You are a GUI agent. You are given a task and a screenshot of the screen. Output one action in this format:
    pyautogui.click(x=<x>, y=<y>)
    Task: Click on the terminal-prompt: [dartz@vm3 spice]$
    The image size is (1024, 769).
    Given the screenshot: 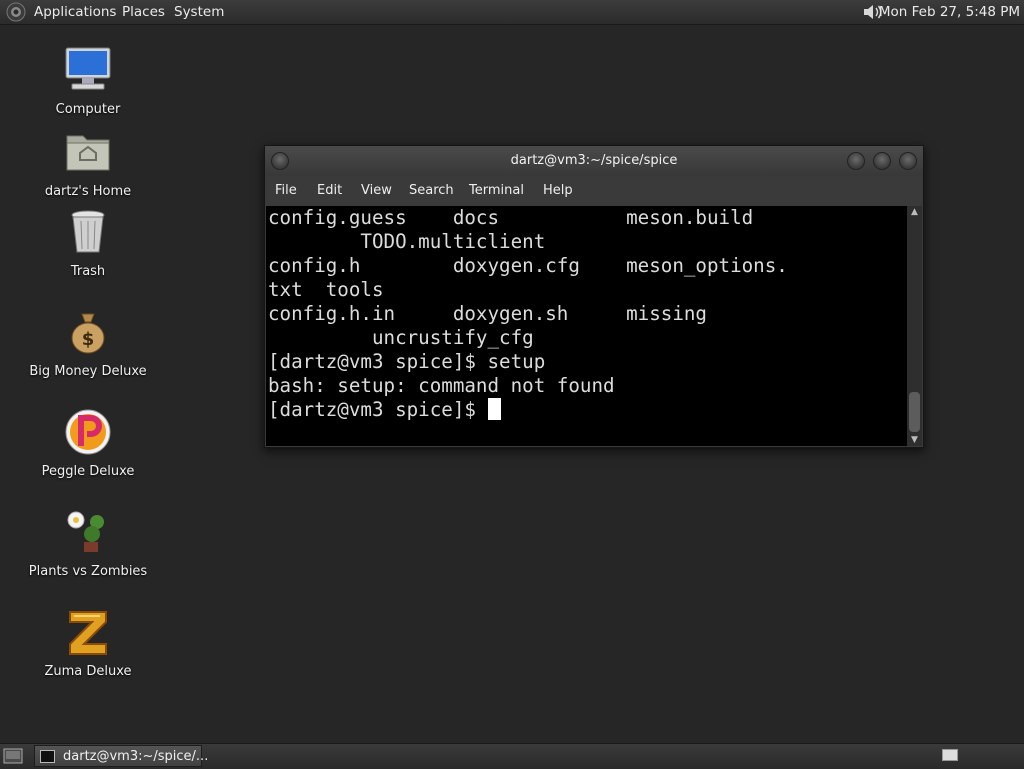 What is the action you would take?
    pyautogui.click(x=378, y=409)
    